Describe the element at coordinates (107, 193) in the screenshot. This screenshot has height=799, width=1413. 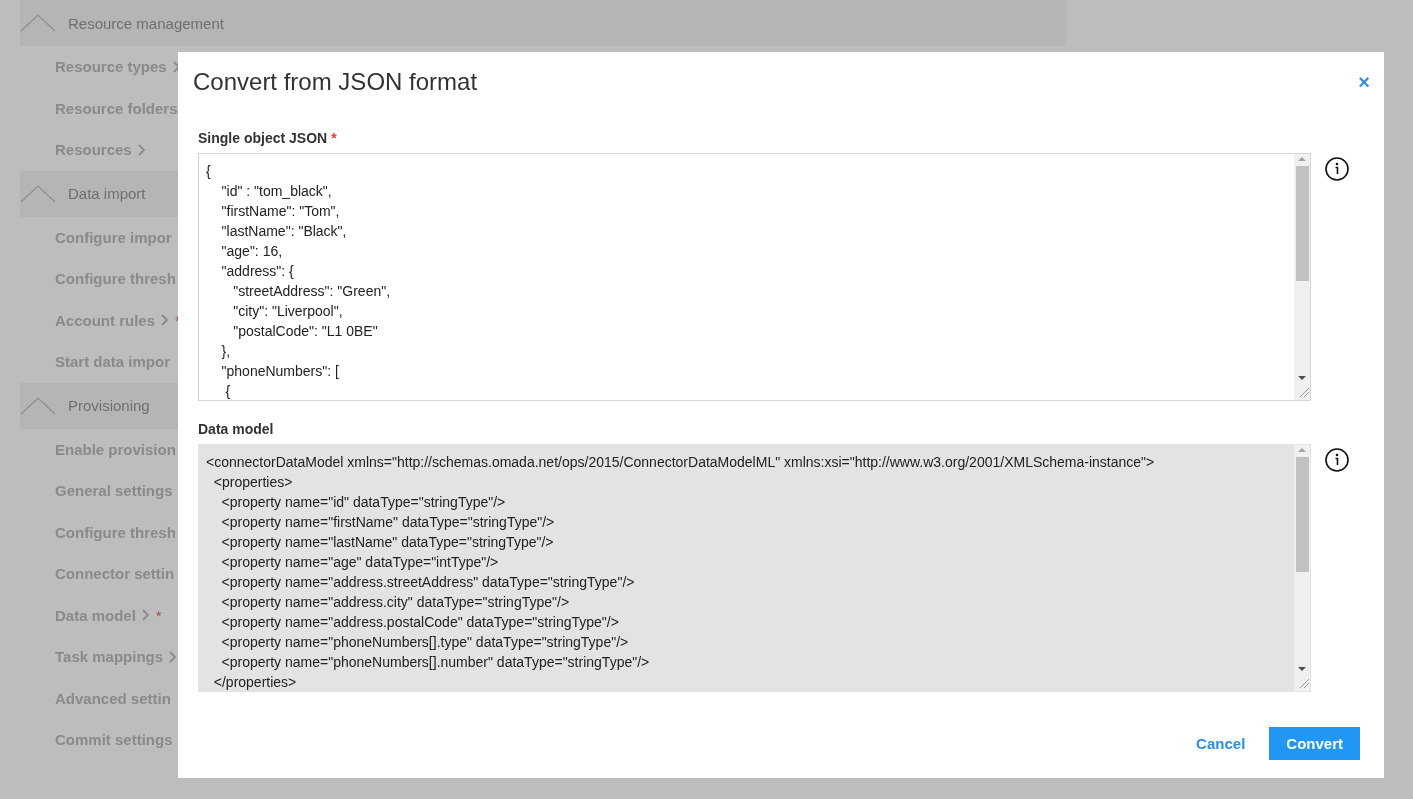
I see `section-title: Data import` at that location.